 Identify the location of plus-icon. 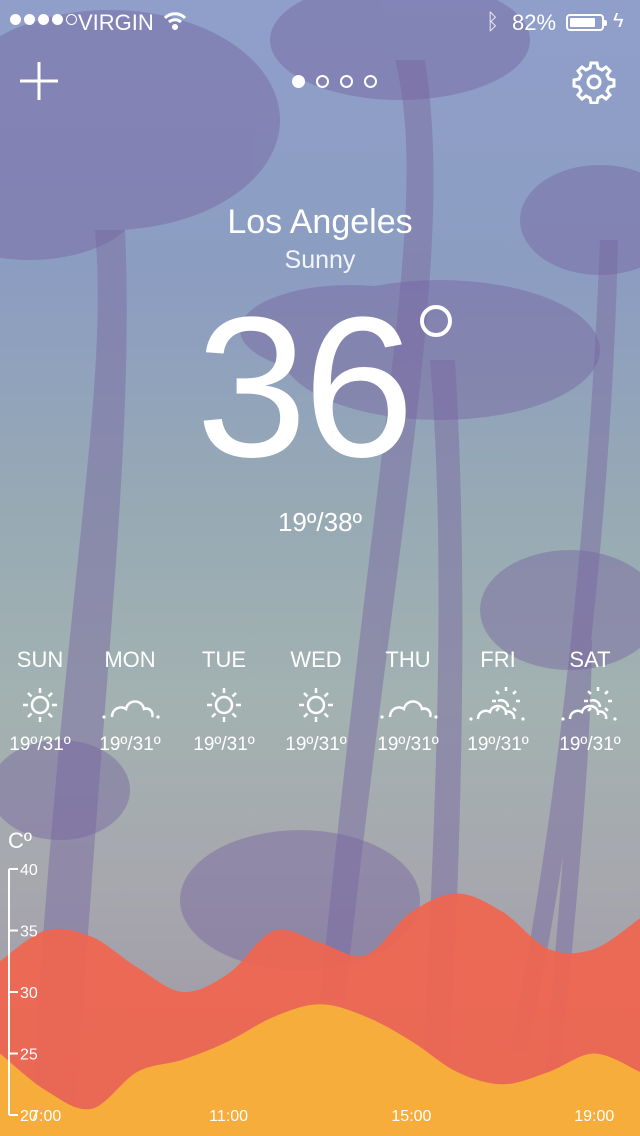
(39, 81).